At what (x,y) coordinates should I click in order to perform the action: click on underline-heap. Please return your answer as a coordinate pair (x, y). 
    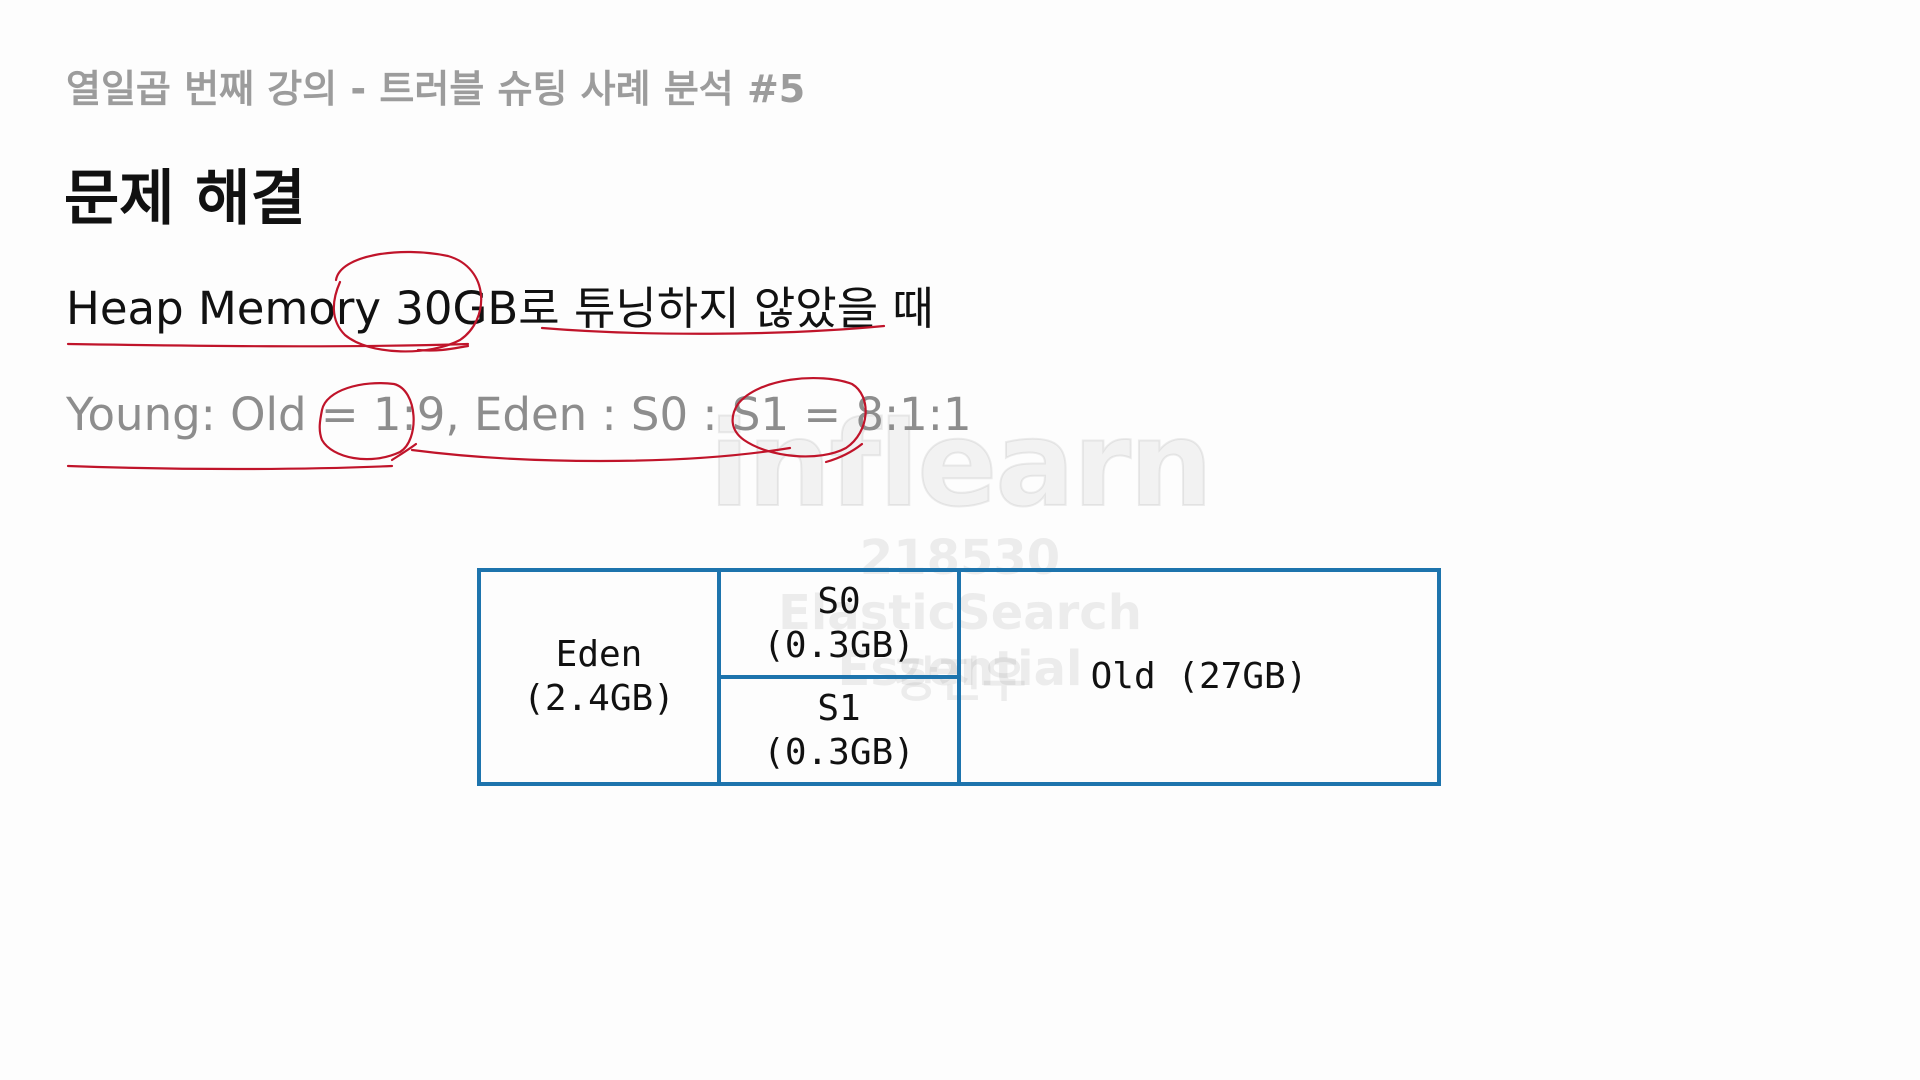
    Looking at the image, I should click on (268, 345).